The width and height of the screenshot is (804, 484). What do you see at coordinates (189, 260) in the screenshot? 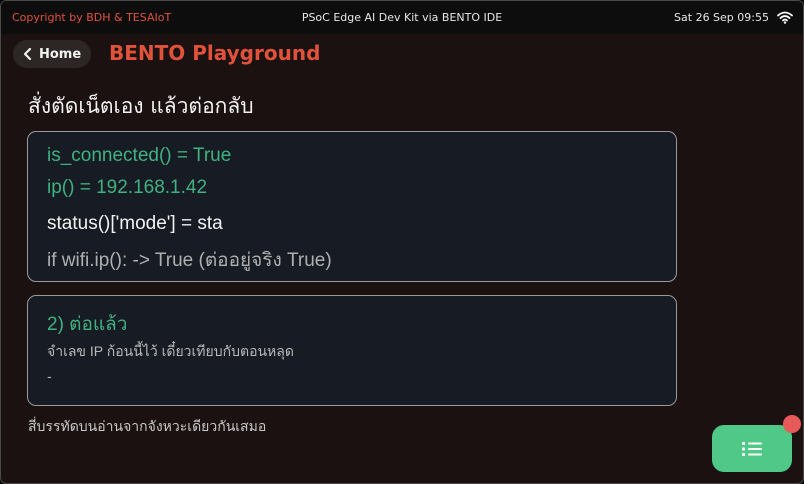
I see `wifi-ip-check-line: if wifi.ip(): -> True (ต่ออยู่จริง True)` at bounding box center [189, 260].